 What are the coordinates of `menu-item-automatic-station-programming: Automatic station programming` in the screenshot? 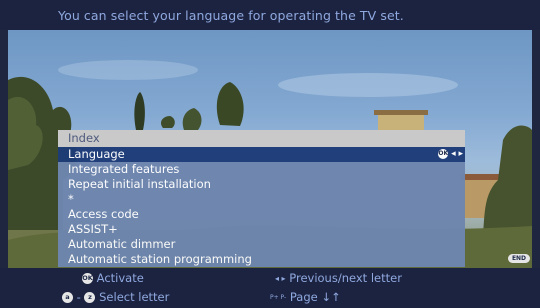 It's located at (261, 259).